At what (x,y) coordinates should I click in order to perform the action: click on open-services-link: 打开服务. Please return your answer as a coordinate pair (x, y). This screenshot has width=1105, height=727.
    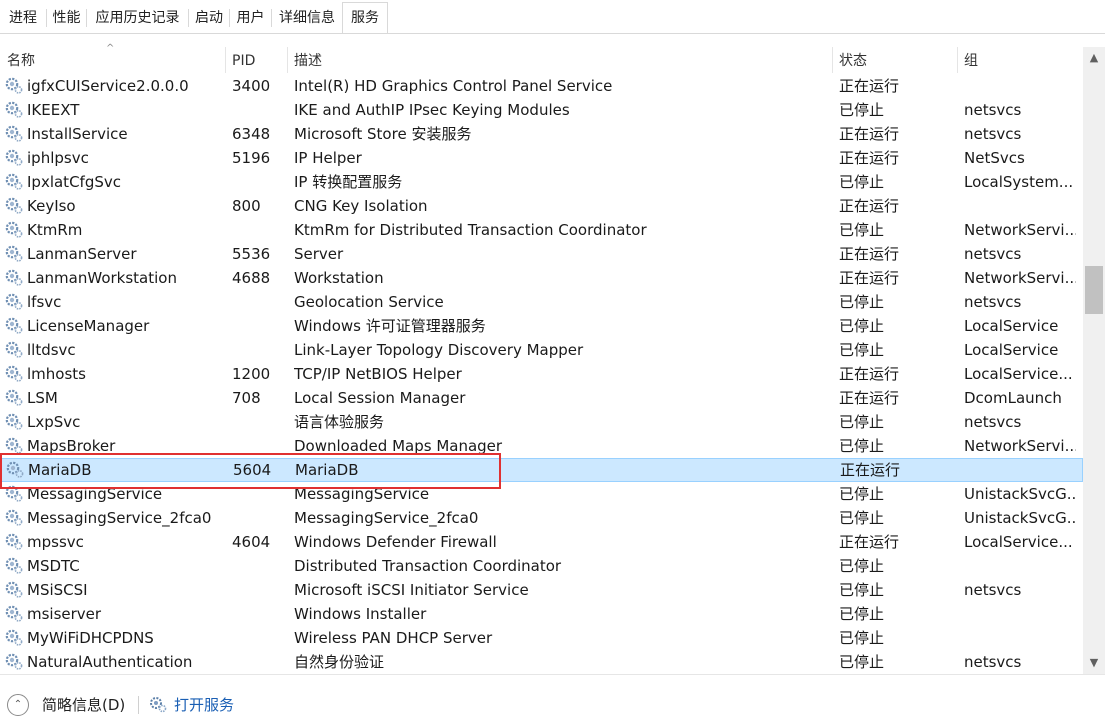
    Looking at the image, I should click on (204, 705).